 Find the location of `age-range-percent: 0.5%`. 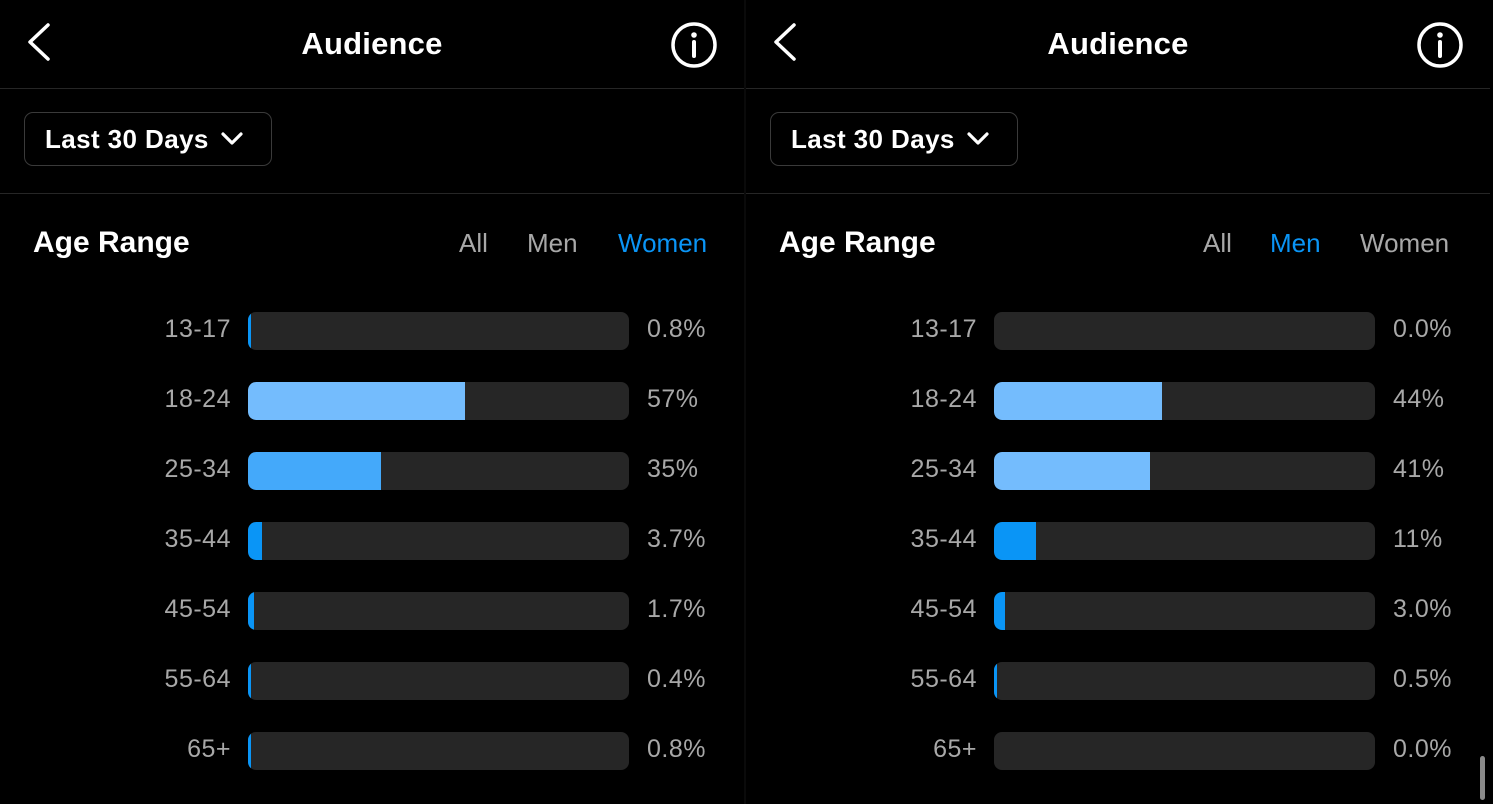

age-range-percent: 0.5% is located at coordinates (1422, 679).